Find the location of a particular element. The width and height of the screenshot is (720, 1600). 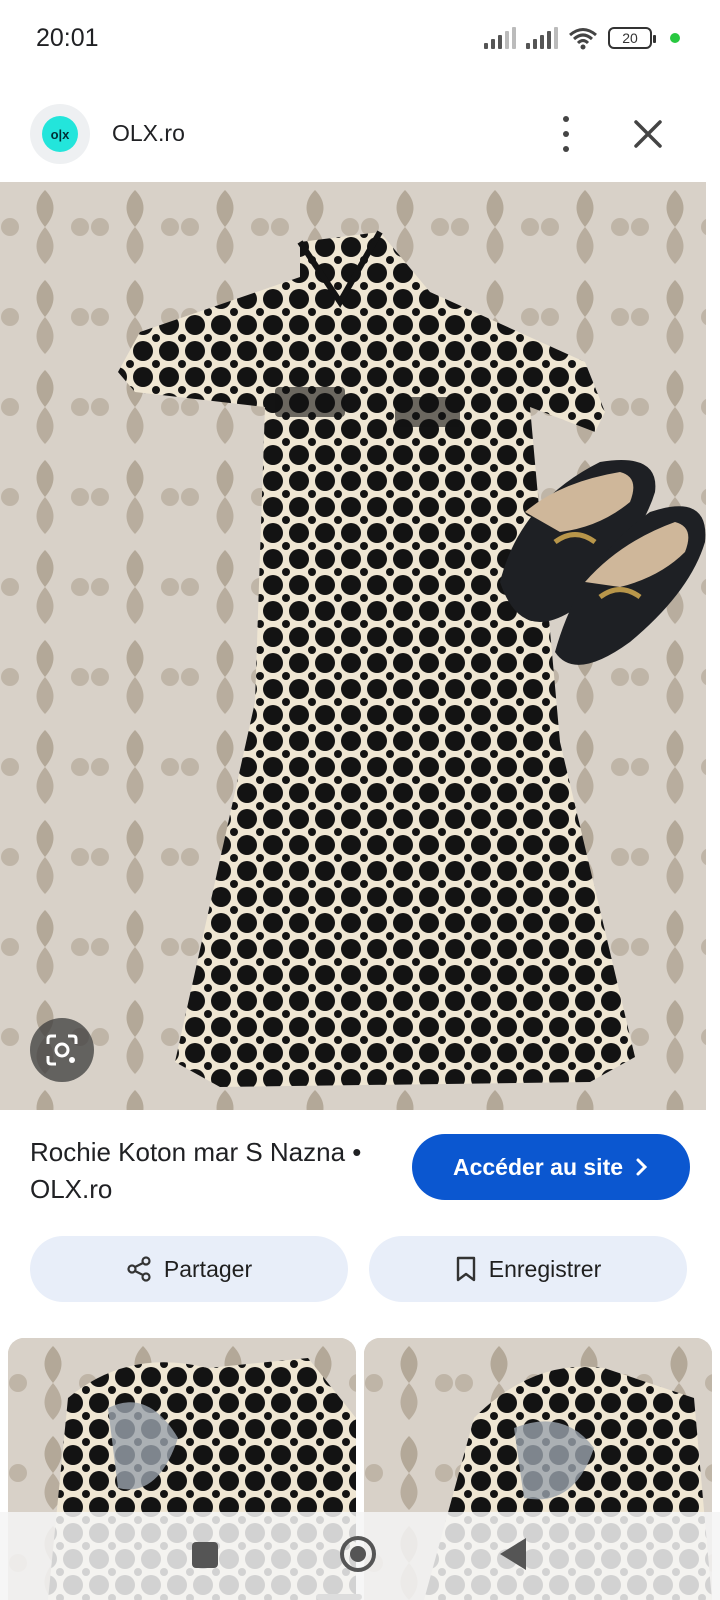

olx-logo-icon: o|x is located at coordinates (60, 134).